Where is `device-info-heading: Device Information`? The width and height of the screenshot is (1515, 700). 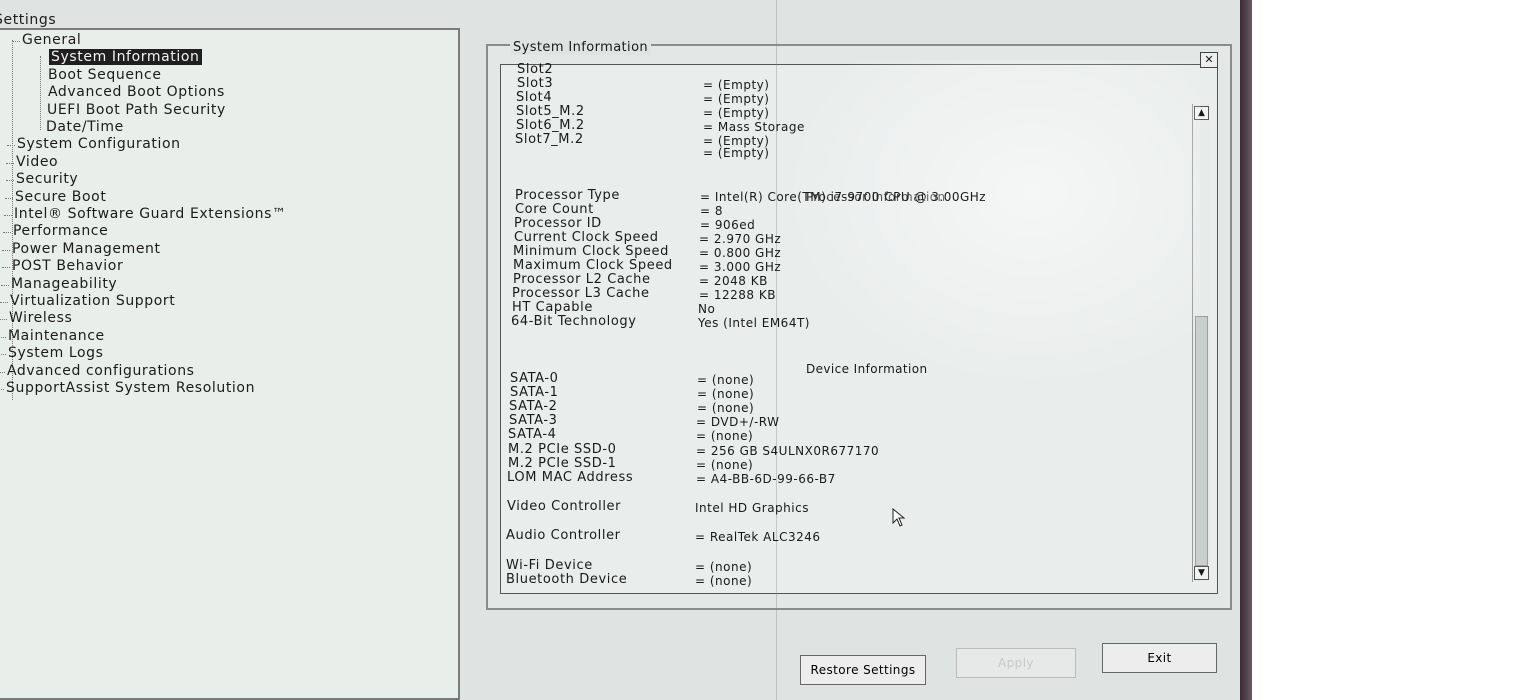
device-info-heading: Device Information is located at coordinates (867, 369).